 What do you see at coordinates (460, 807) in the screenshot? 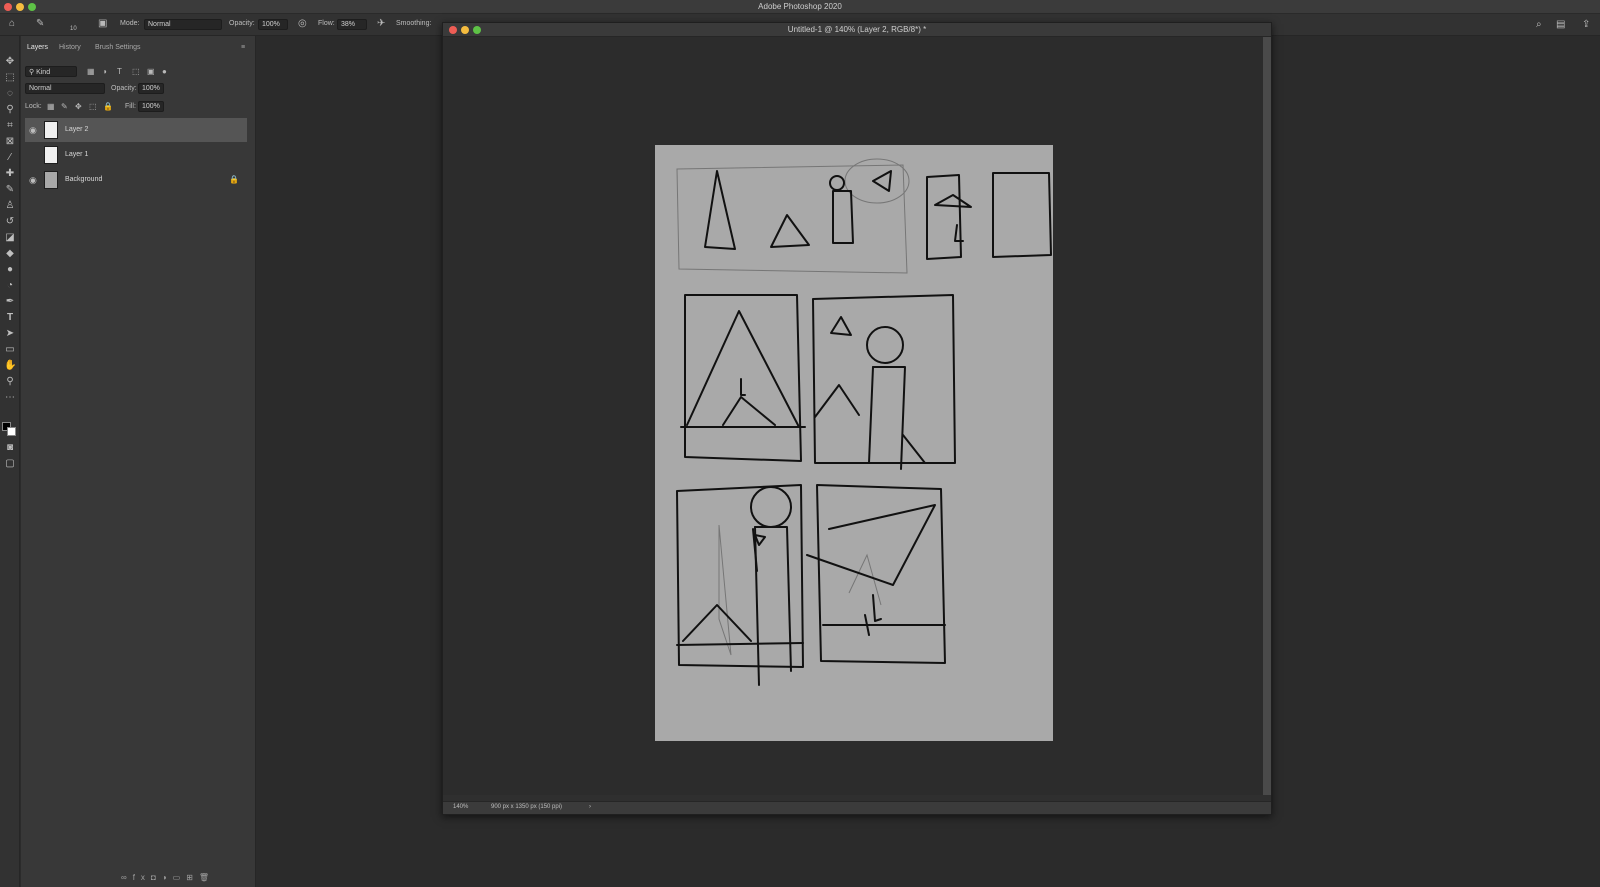
I see `zoom-level: 140%` at bounding box center [460, 807].